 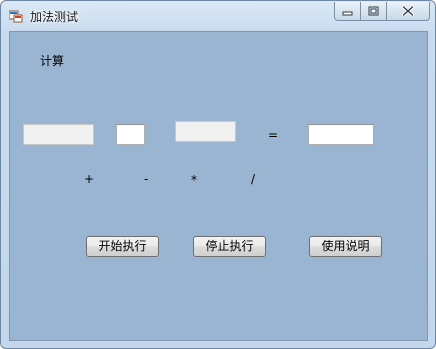 I want to click on app-windows-icon, so click(x=16, y=16).